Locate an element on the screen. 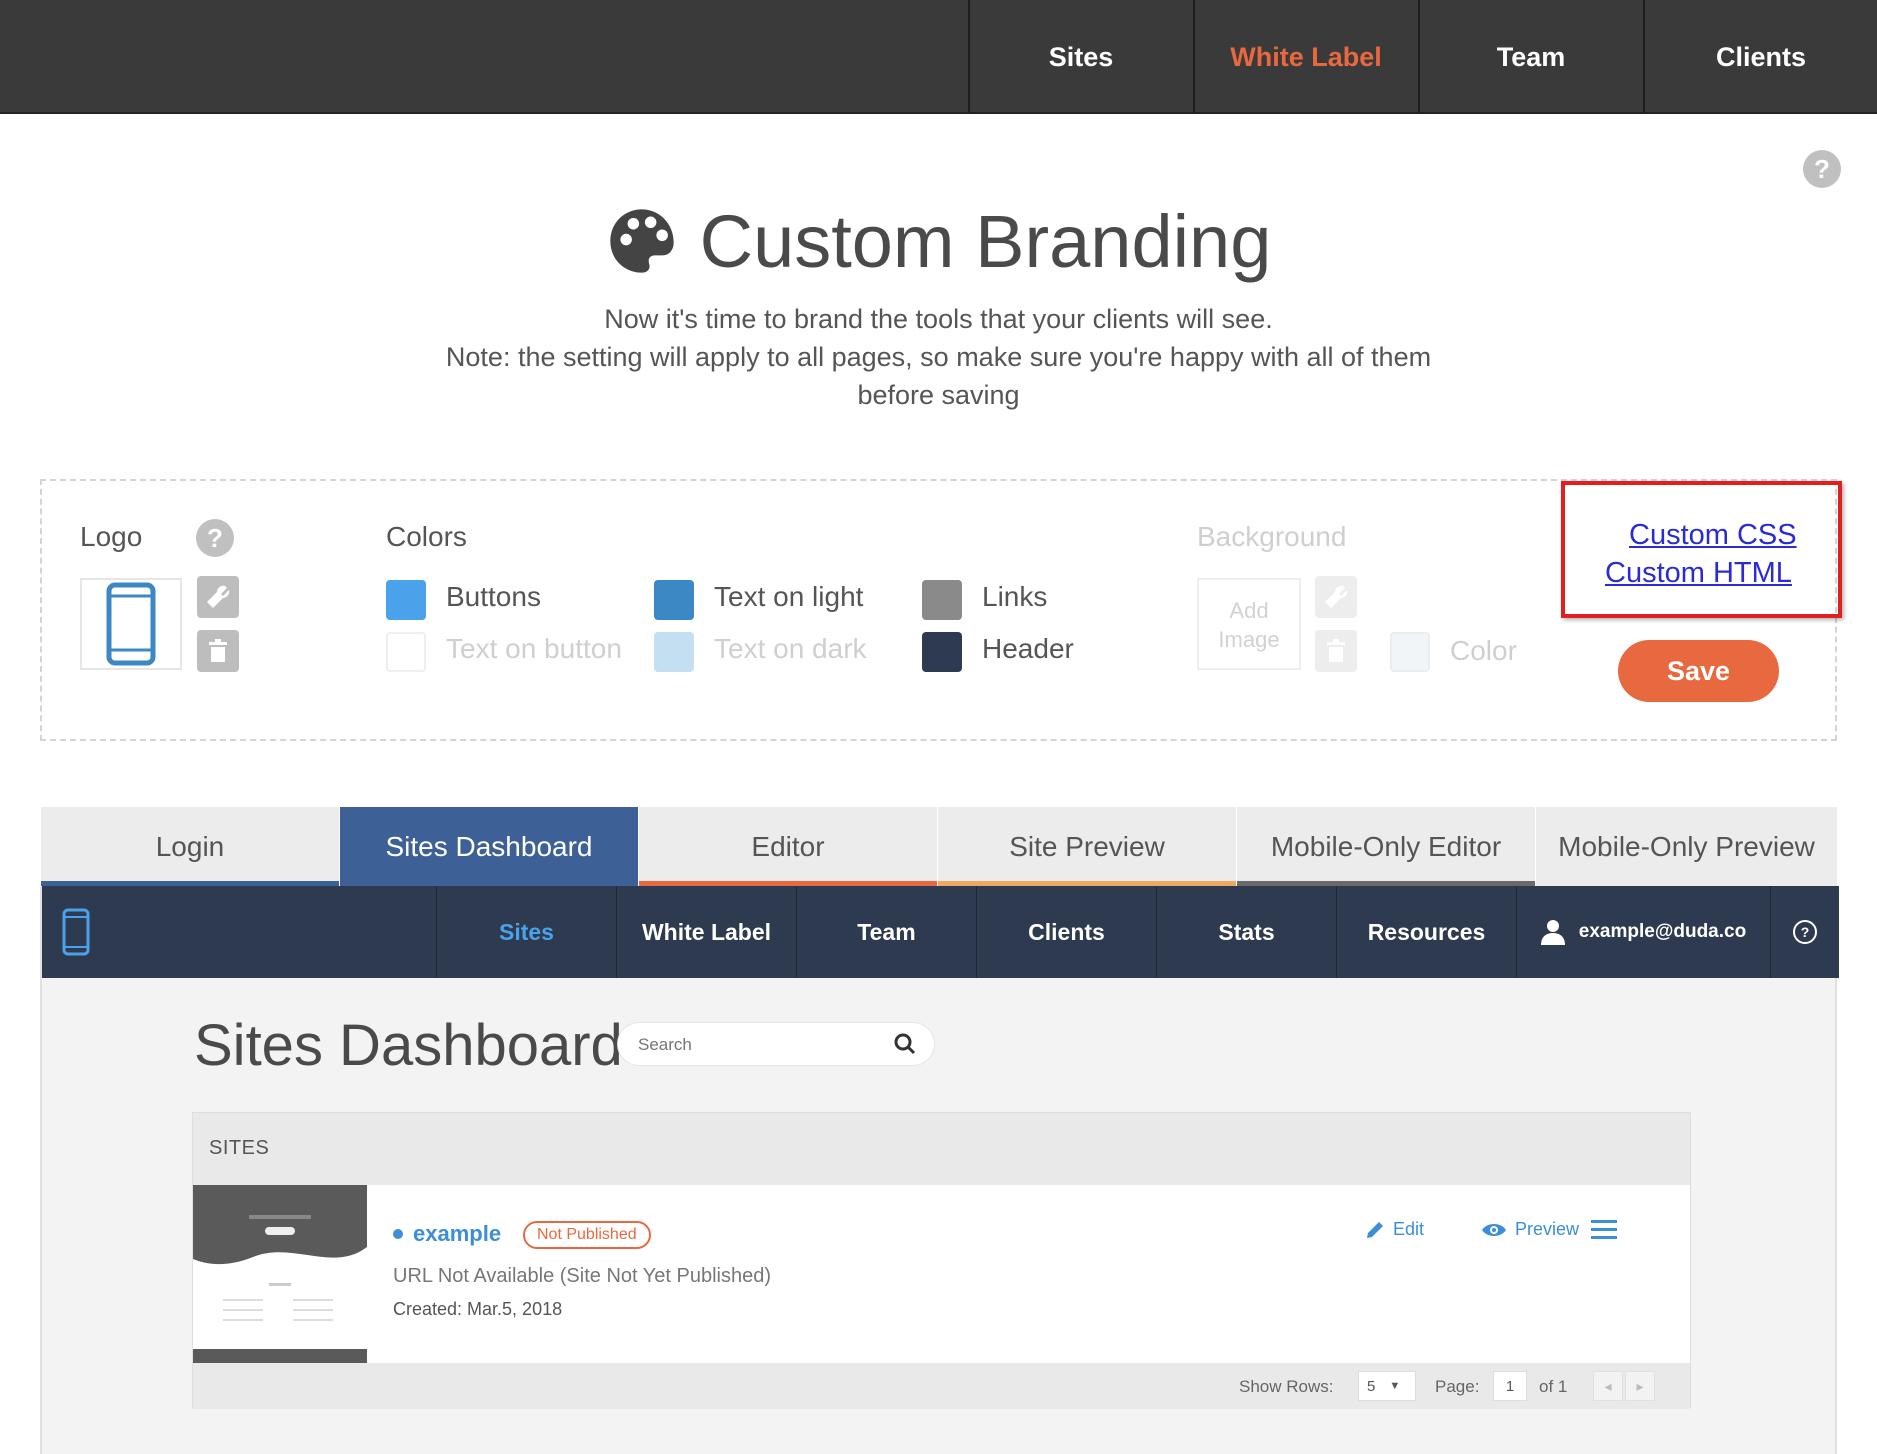 The height and width of the screenshot is (1454, 1877). text-on-dark-color-label: Text on dark is located at coordinates (790, 648).